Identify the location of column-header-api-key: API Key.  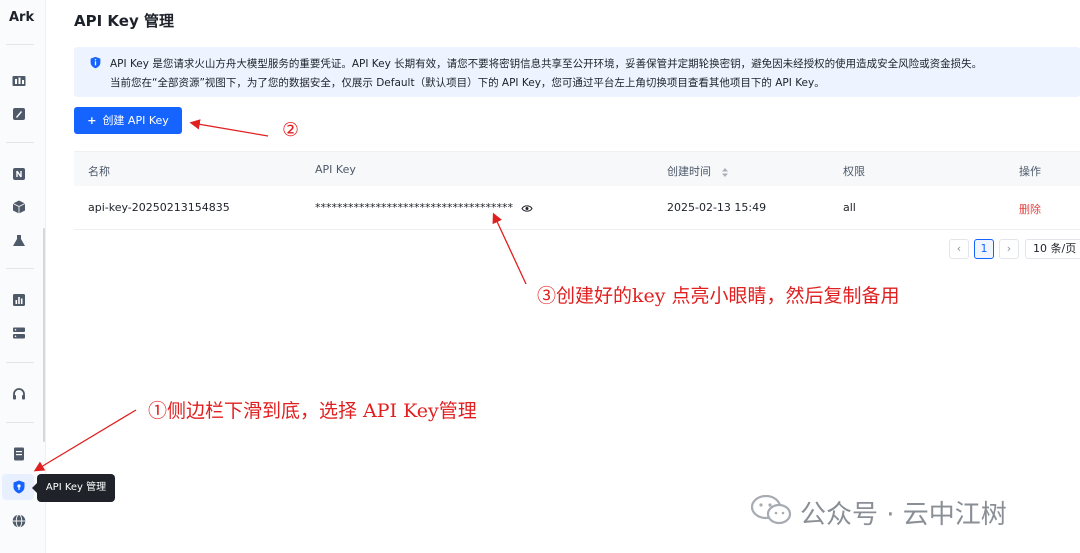
(335, 169).